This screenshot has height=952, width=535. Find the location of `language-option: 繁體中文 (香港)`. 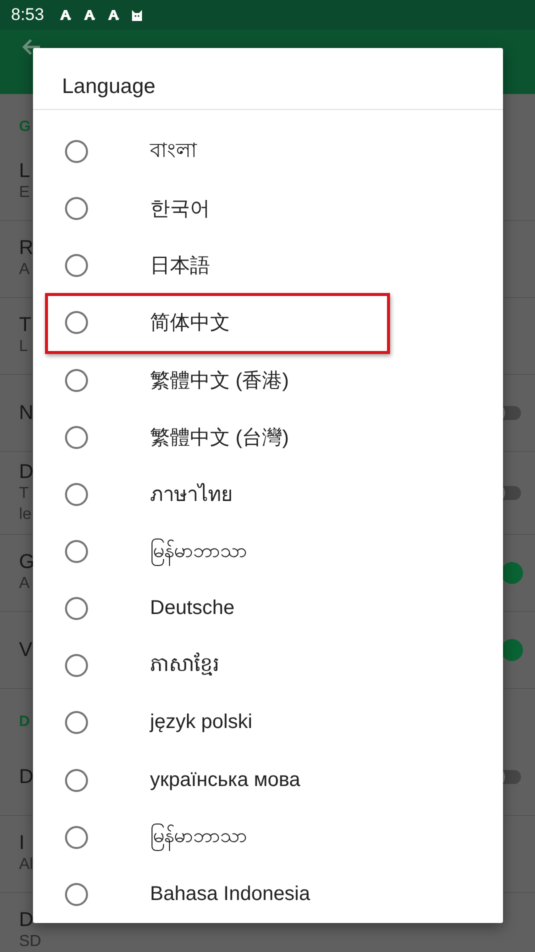

language-option: 繁體中文 (香港) is located at coordinates (268, 380).